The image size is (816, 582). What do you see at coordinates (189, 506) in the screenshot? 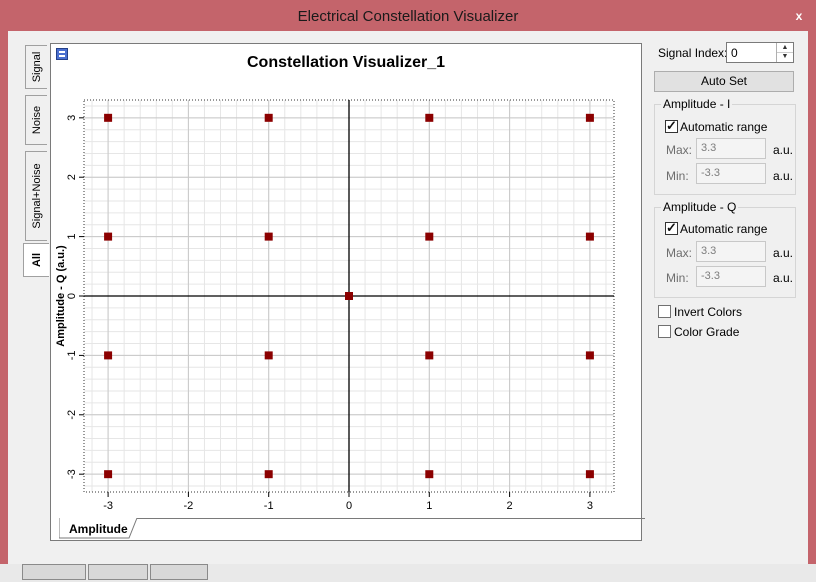
I see `x-tick-label: -2` at bounding box center [189, 506].